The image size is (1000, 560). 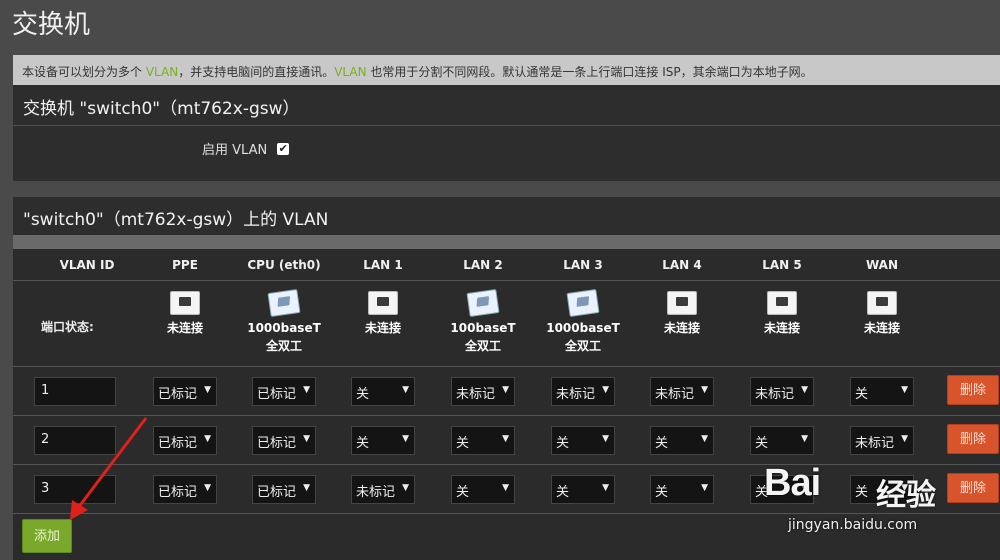 What do you see at coordinates (506, 242) in the screenshot?
I see `section-divider-strip` at bounding box center [506, 242].